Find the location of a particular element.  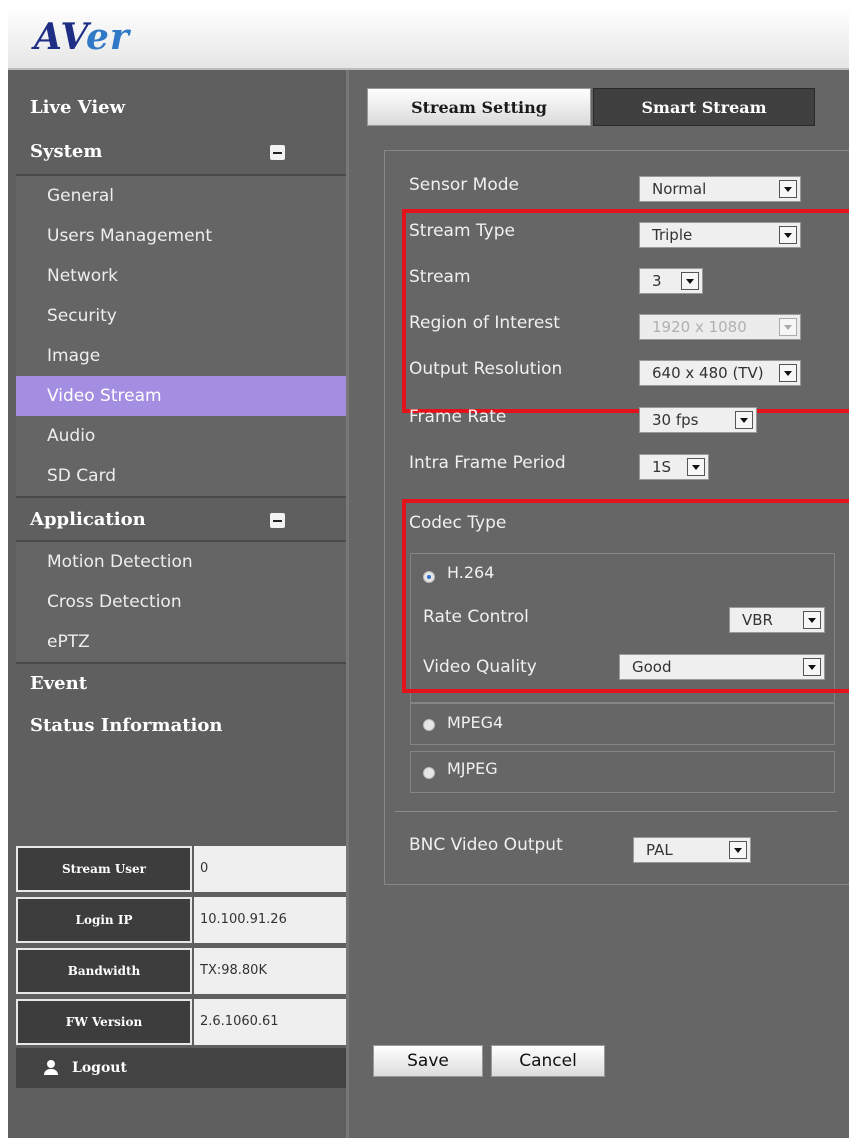

nav-item-network: Network is located at coordinates (181, 276).